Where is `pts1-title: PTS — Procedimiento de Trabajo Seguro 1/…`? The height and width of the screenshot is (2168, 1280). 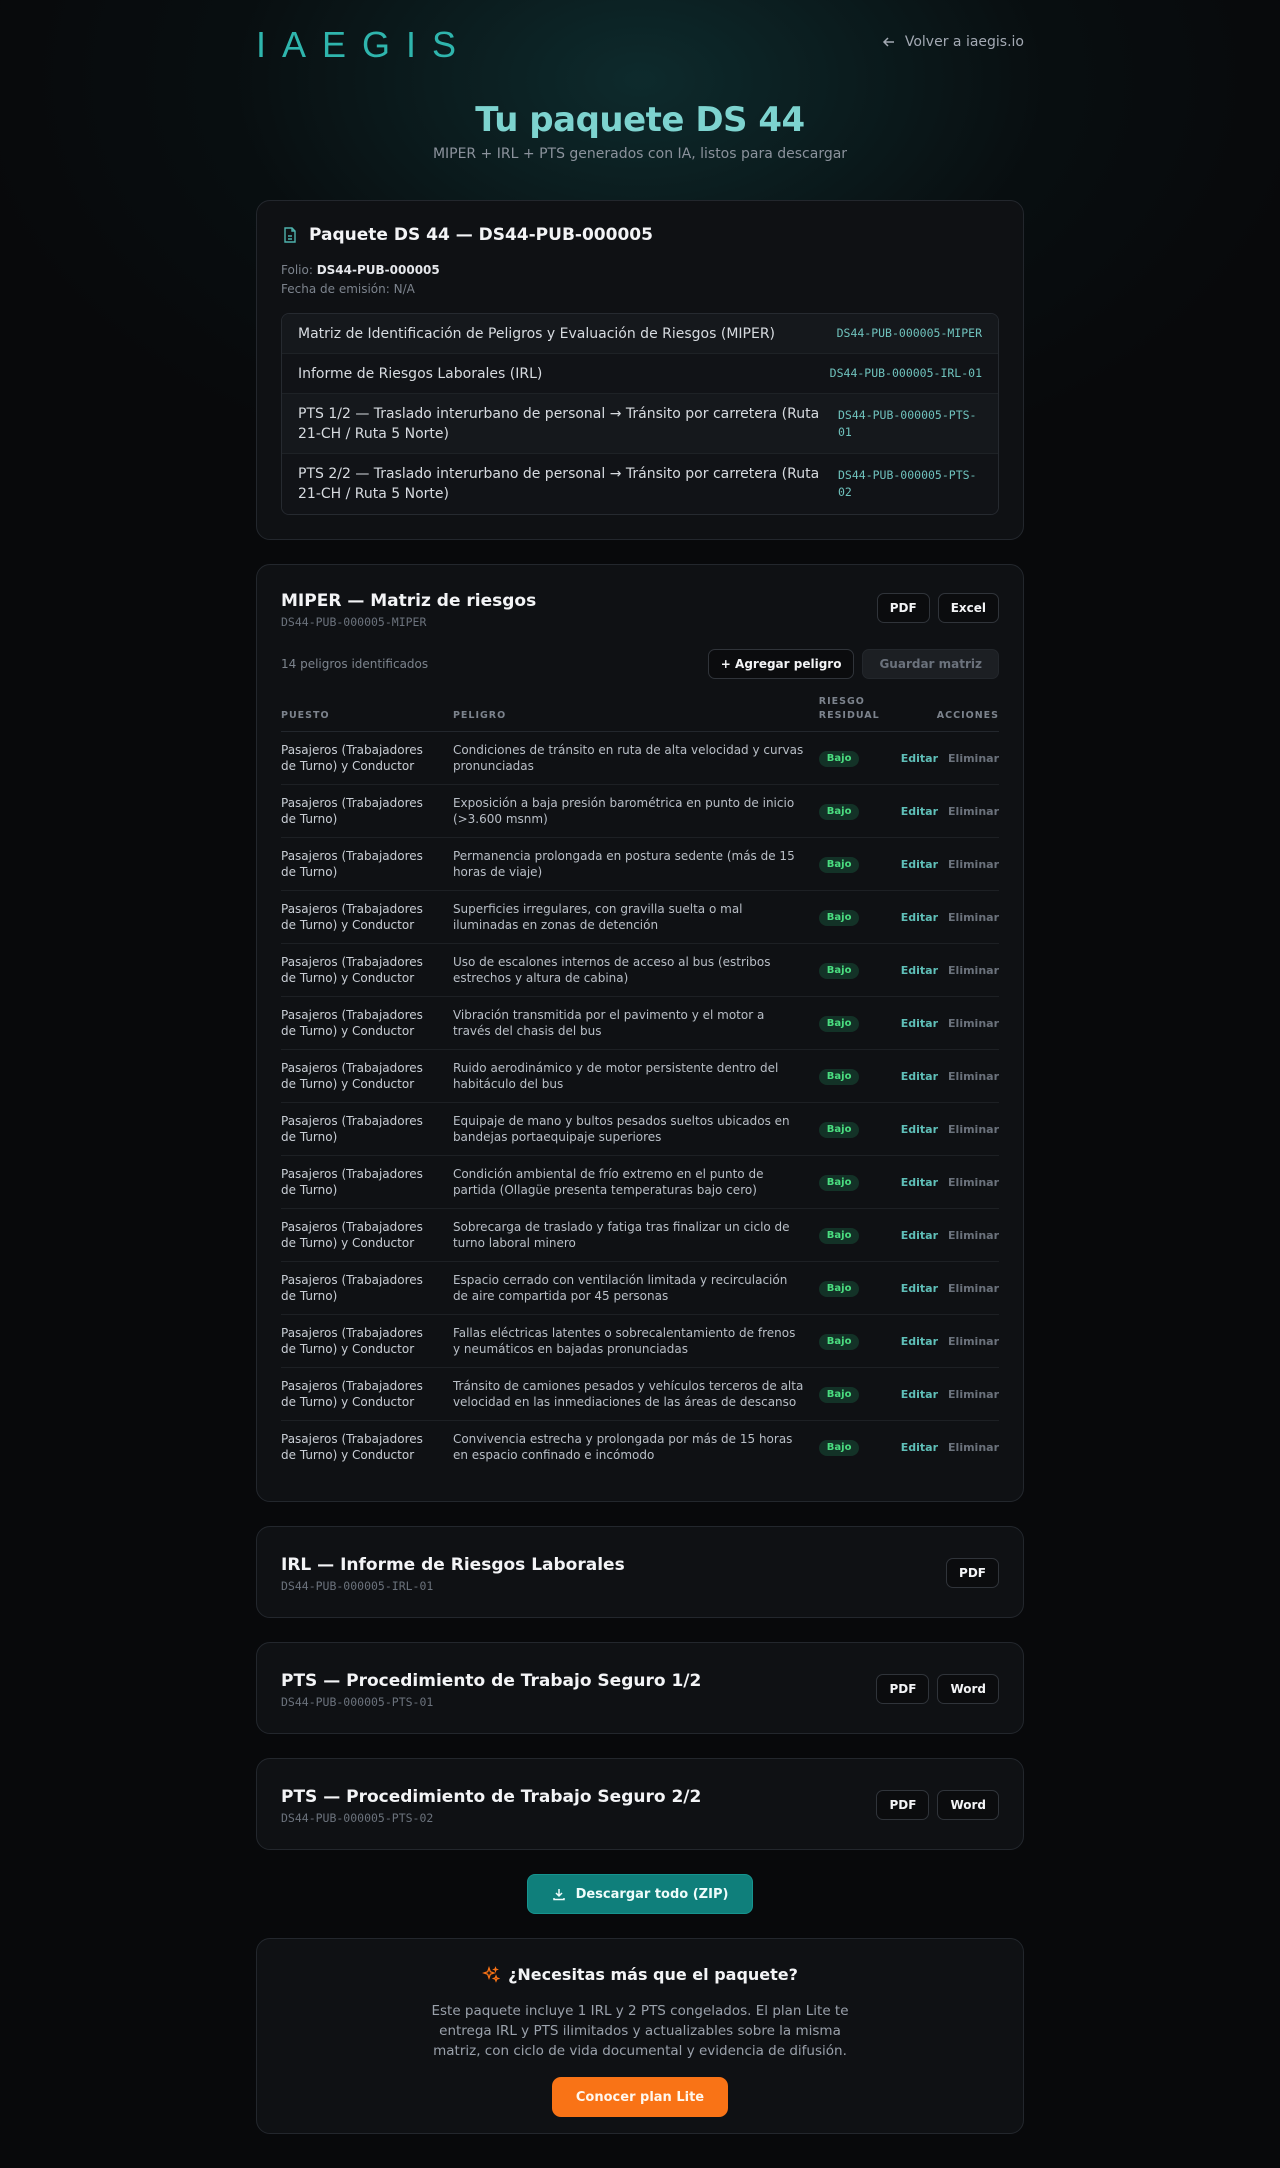
pts1-title: PTS — Procedimiento de Trabajo Seguro 1/… is located at coordinates (491, 1681).